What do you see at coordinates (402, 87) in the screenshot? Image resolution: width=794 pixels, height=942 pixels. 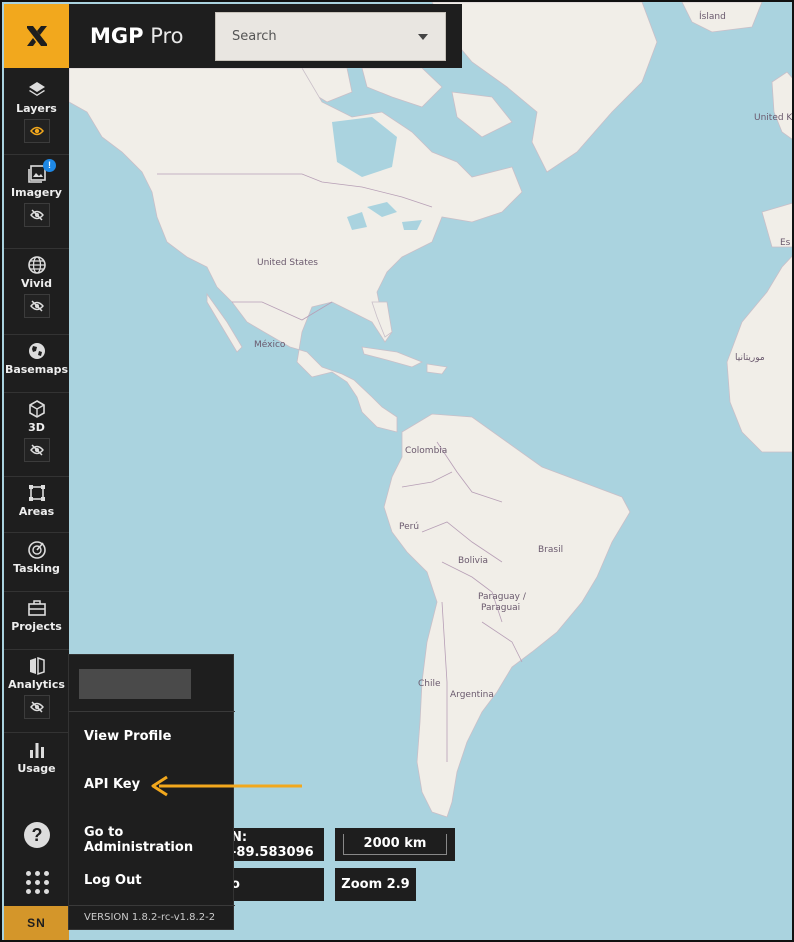 I see `arctic-islands-land` at bounding box center [402, 87].